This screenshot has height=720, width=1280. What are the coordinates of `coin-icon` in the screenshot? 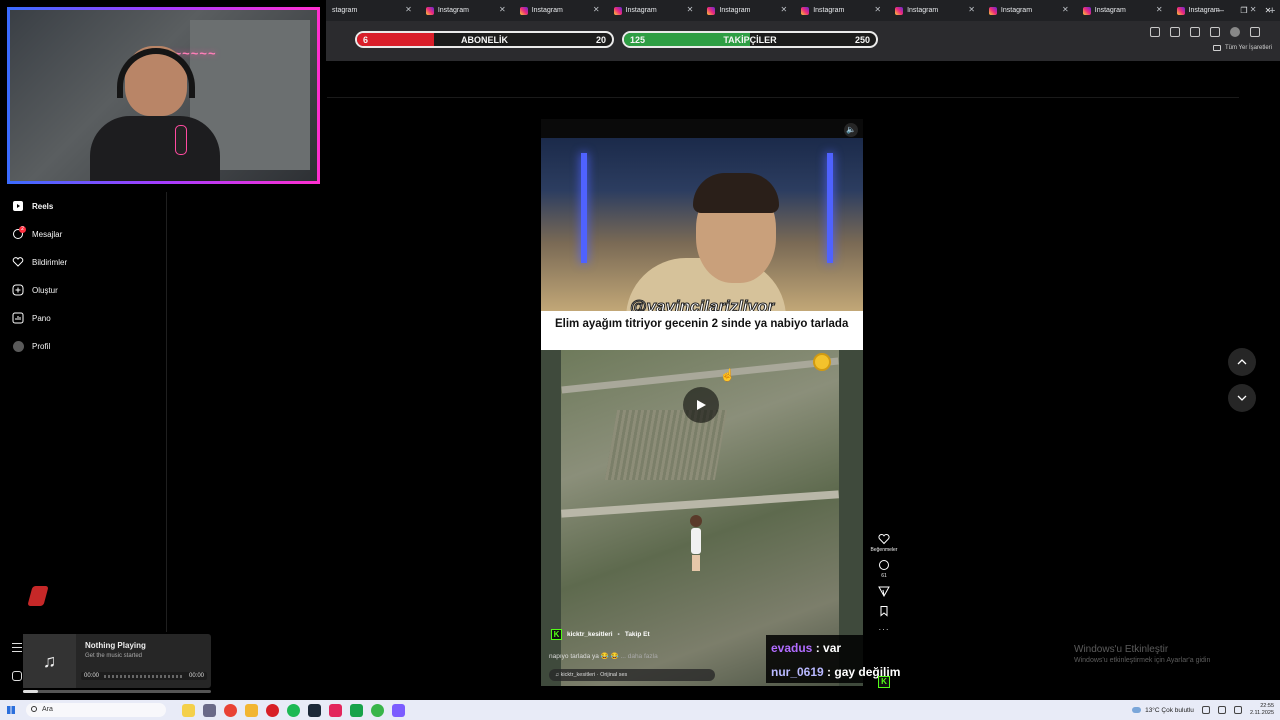 It's located at (822, 362).